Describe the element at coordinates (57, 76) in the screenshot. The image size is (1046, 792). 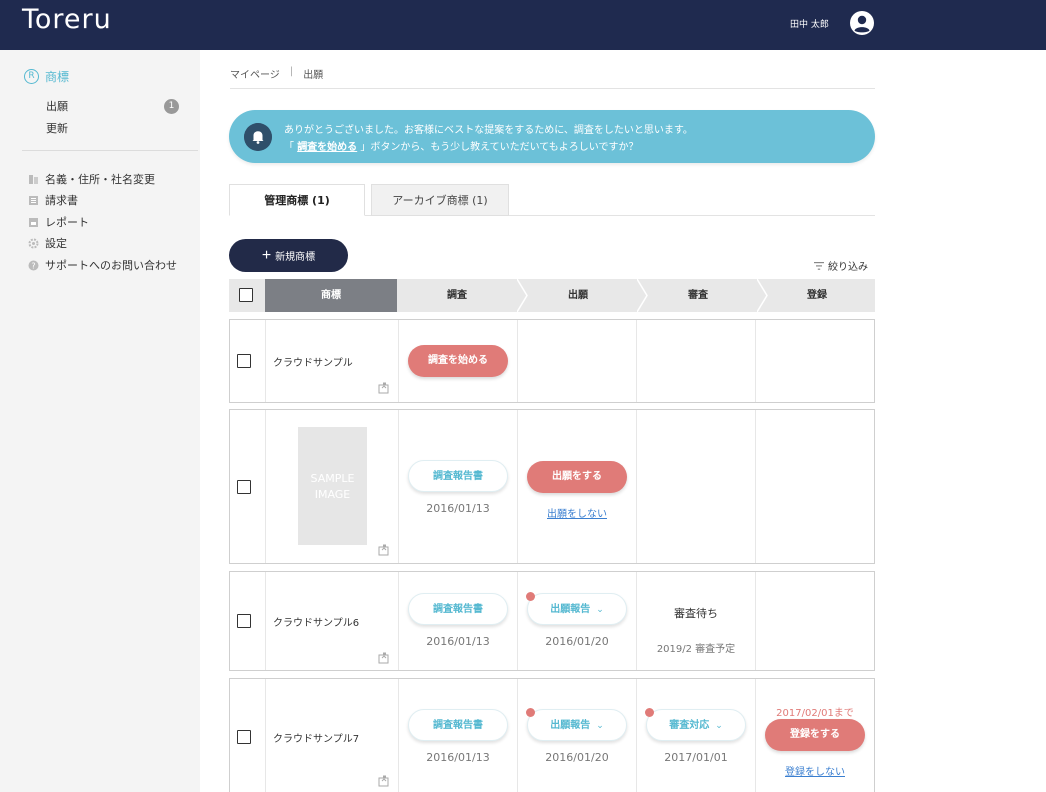
I see `sidebar-section-label: 商標` at that location.